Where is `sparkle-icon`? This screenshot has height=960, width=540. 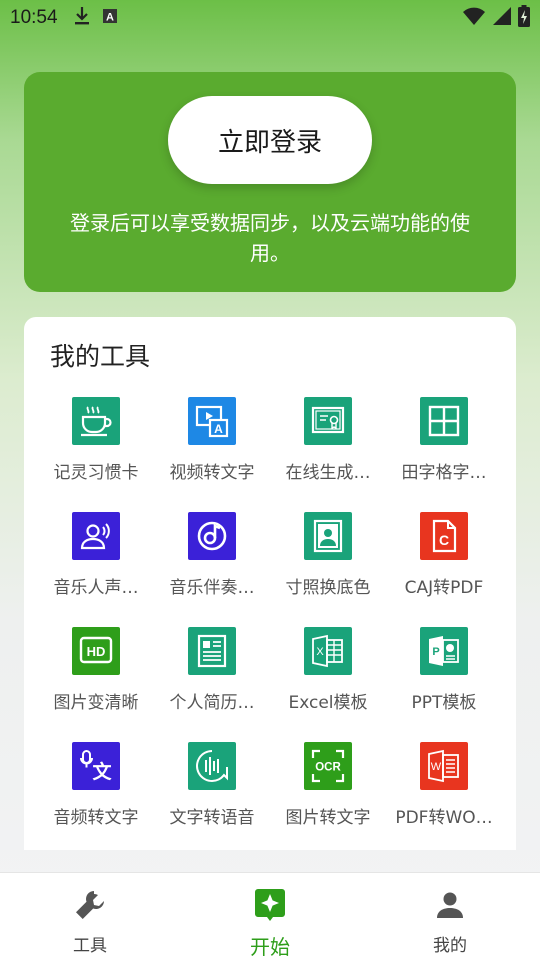
sparkle-icon is located at coordinates (270, 907).